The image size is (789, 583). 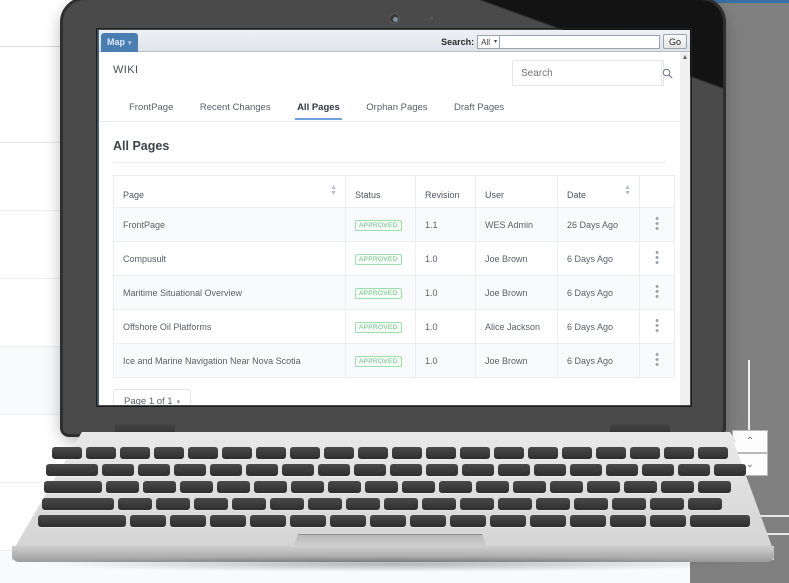 What do you see at coordinates (598, 191) in the screenshot?
I see `column-header-date: Date ▲ ▼` at bounding box center [598, 191].